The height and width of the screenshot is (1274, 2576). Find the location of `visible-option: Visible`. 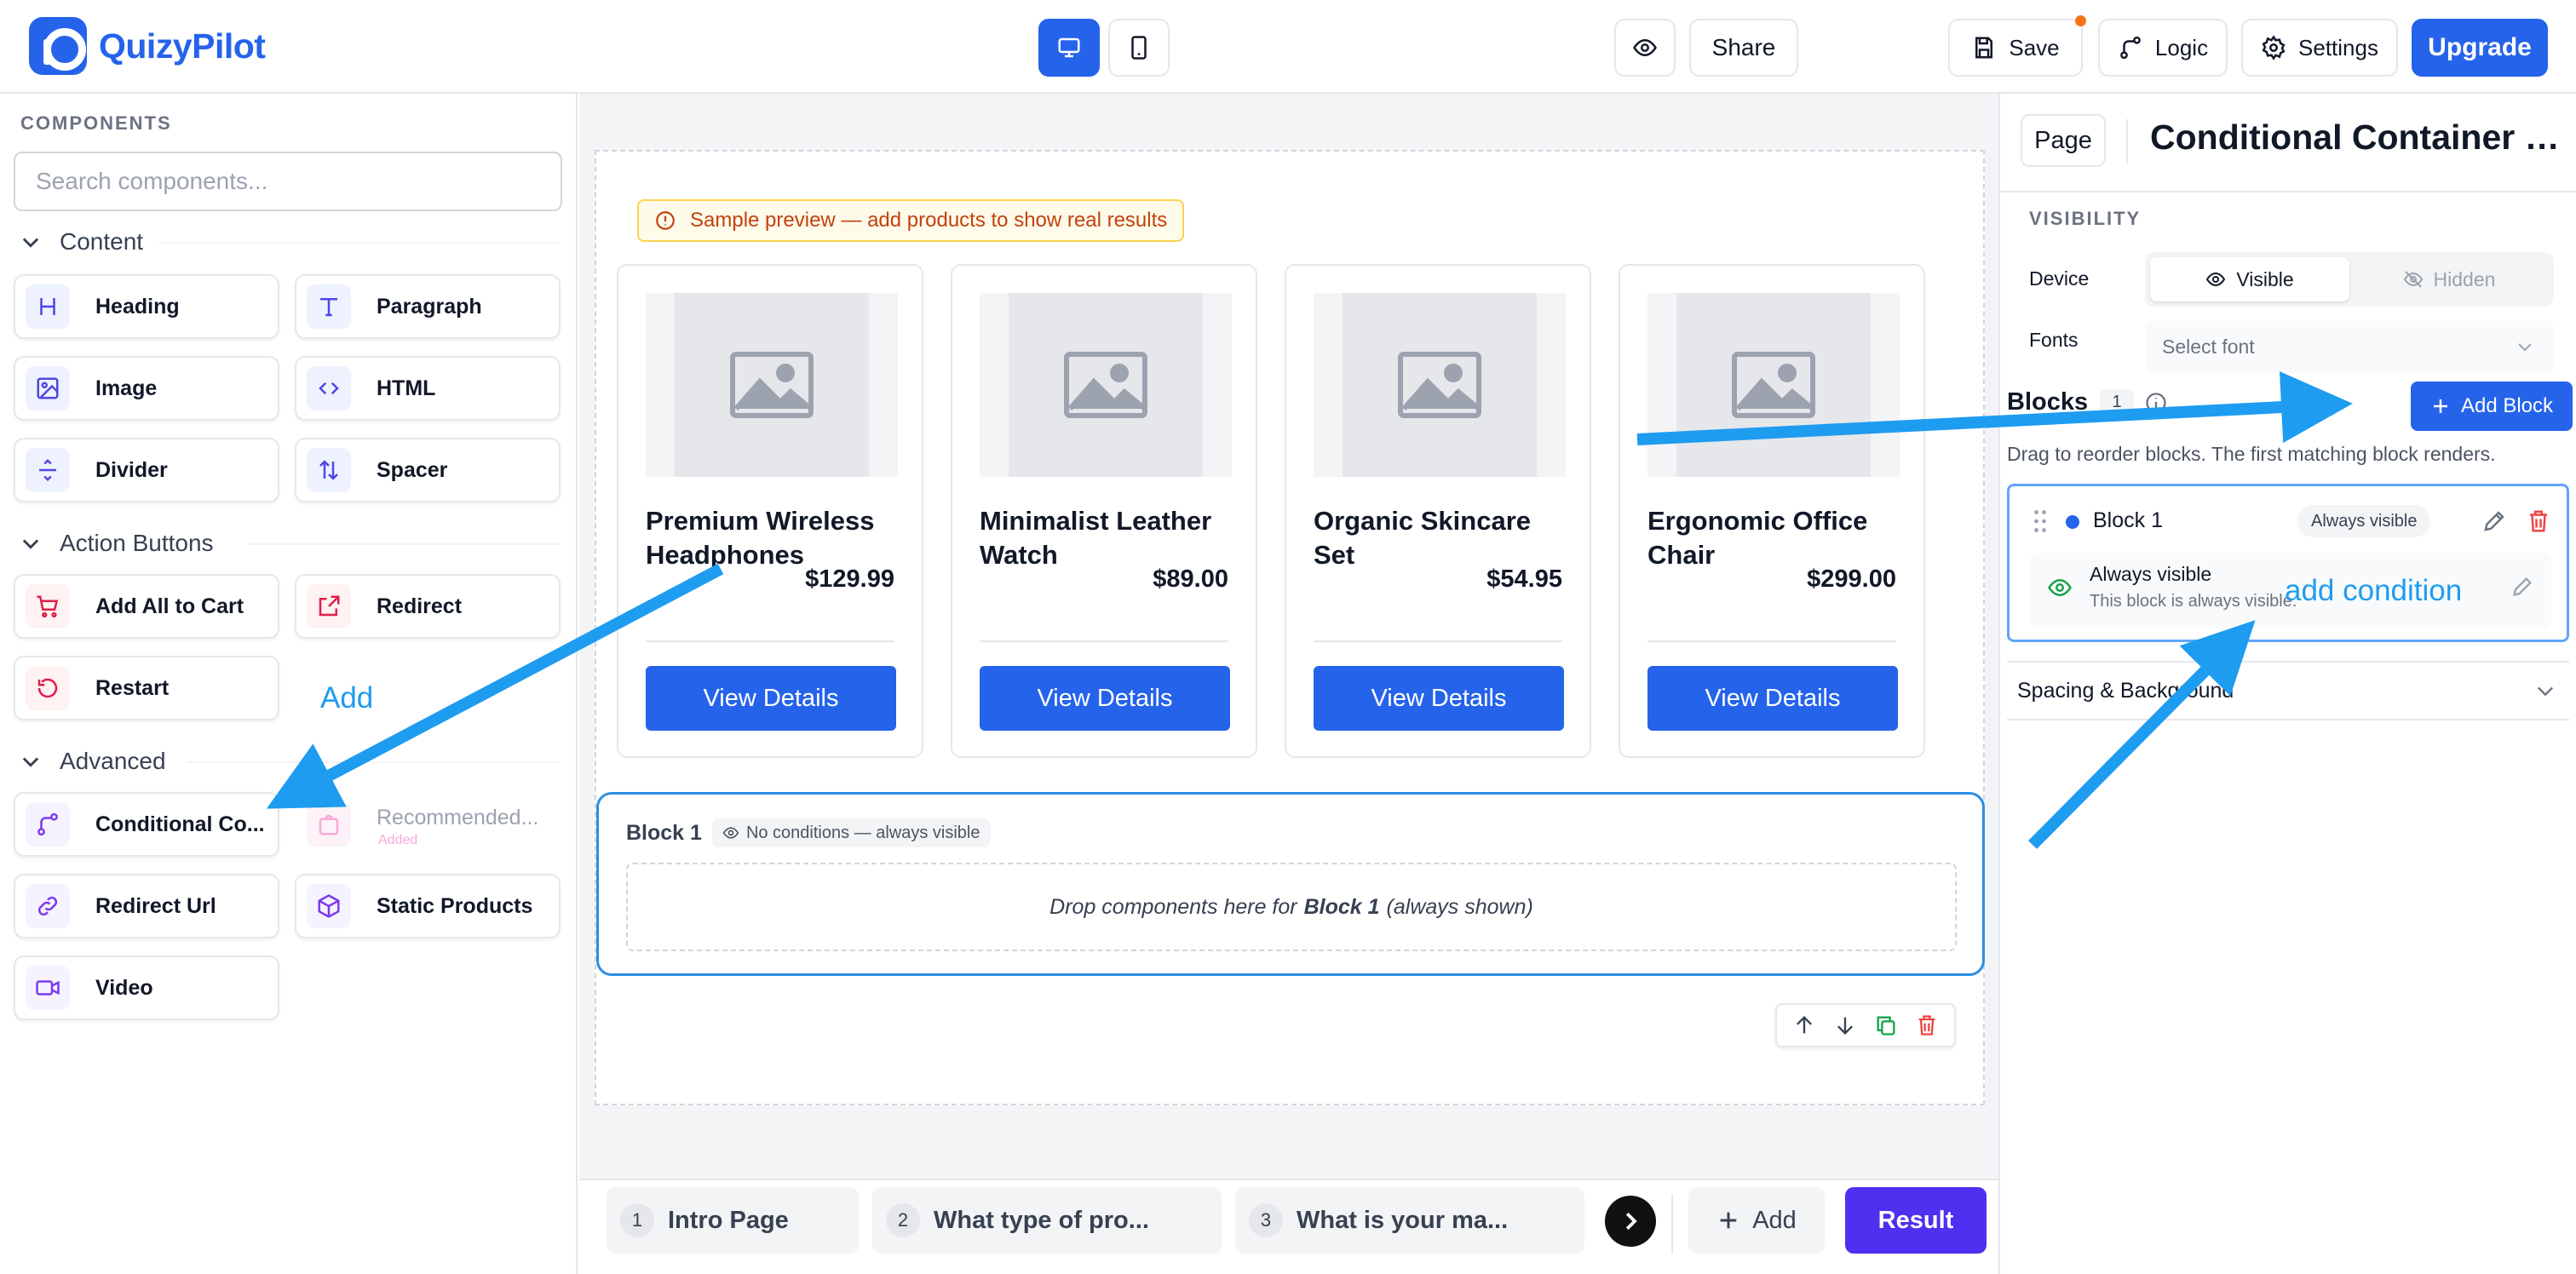

visible-option: Visible is located at coordinates (2249, 279).